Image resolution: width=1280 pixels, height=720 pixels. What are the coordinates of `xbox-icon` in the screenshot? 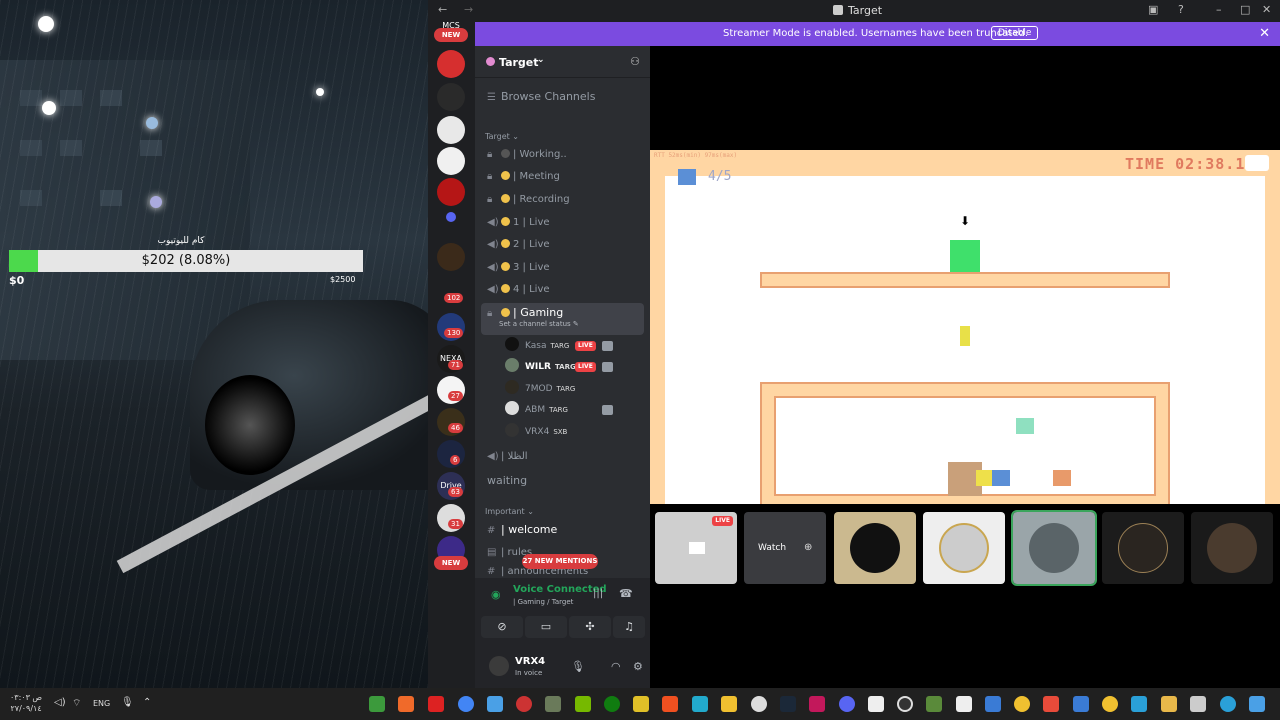 It's located at (612, 704).